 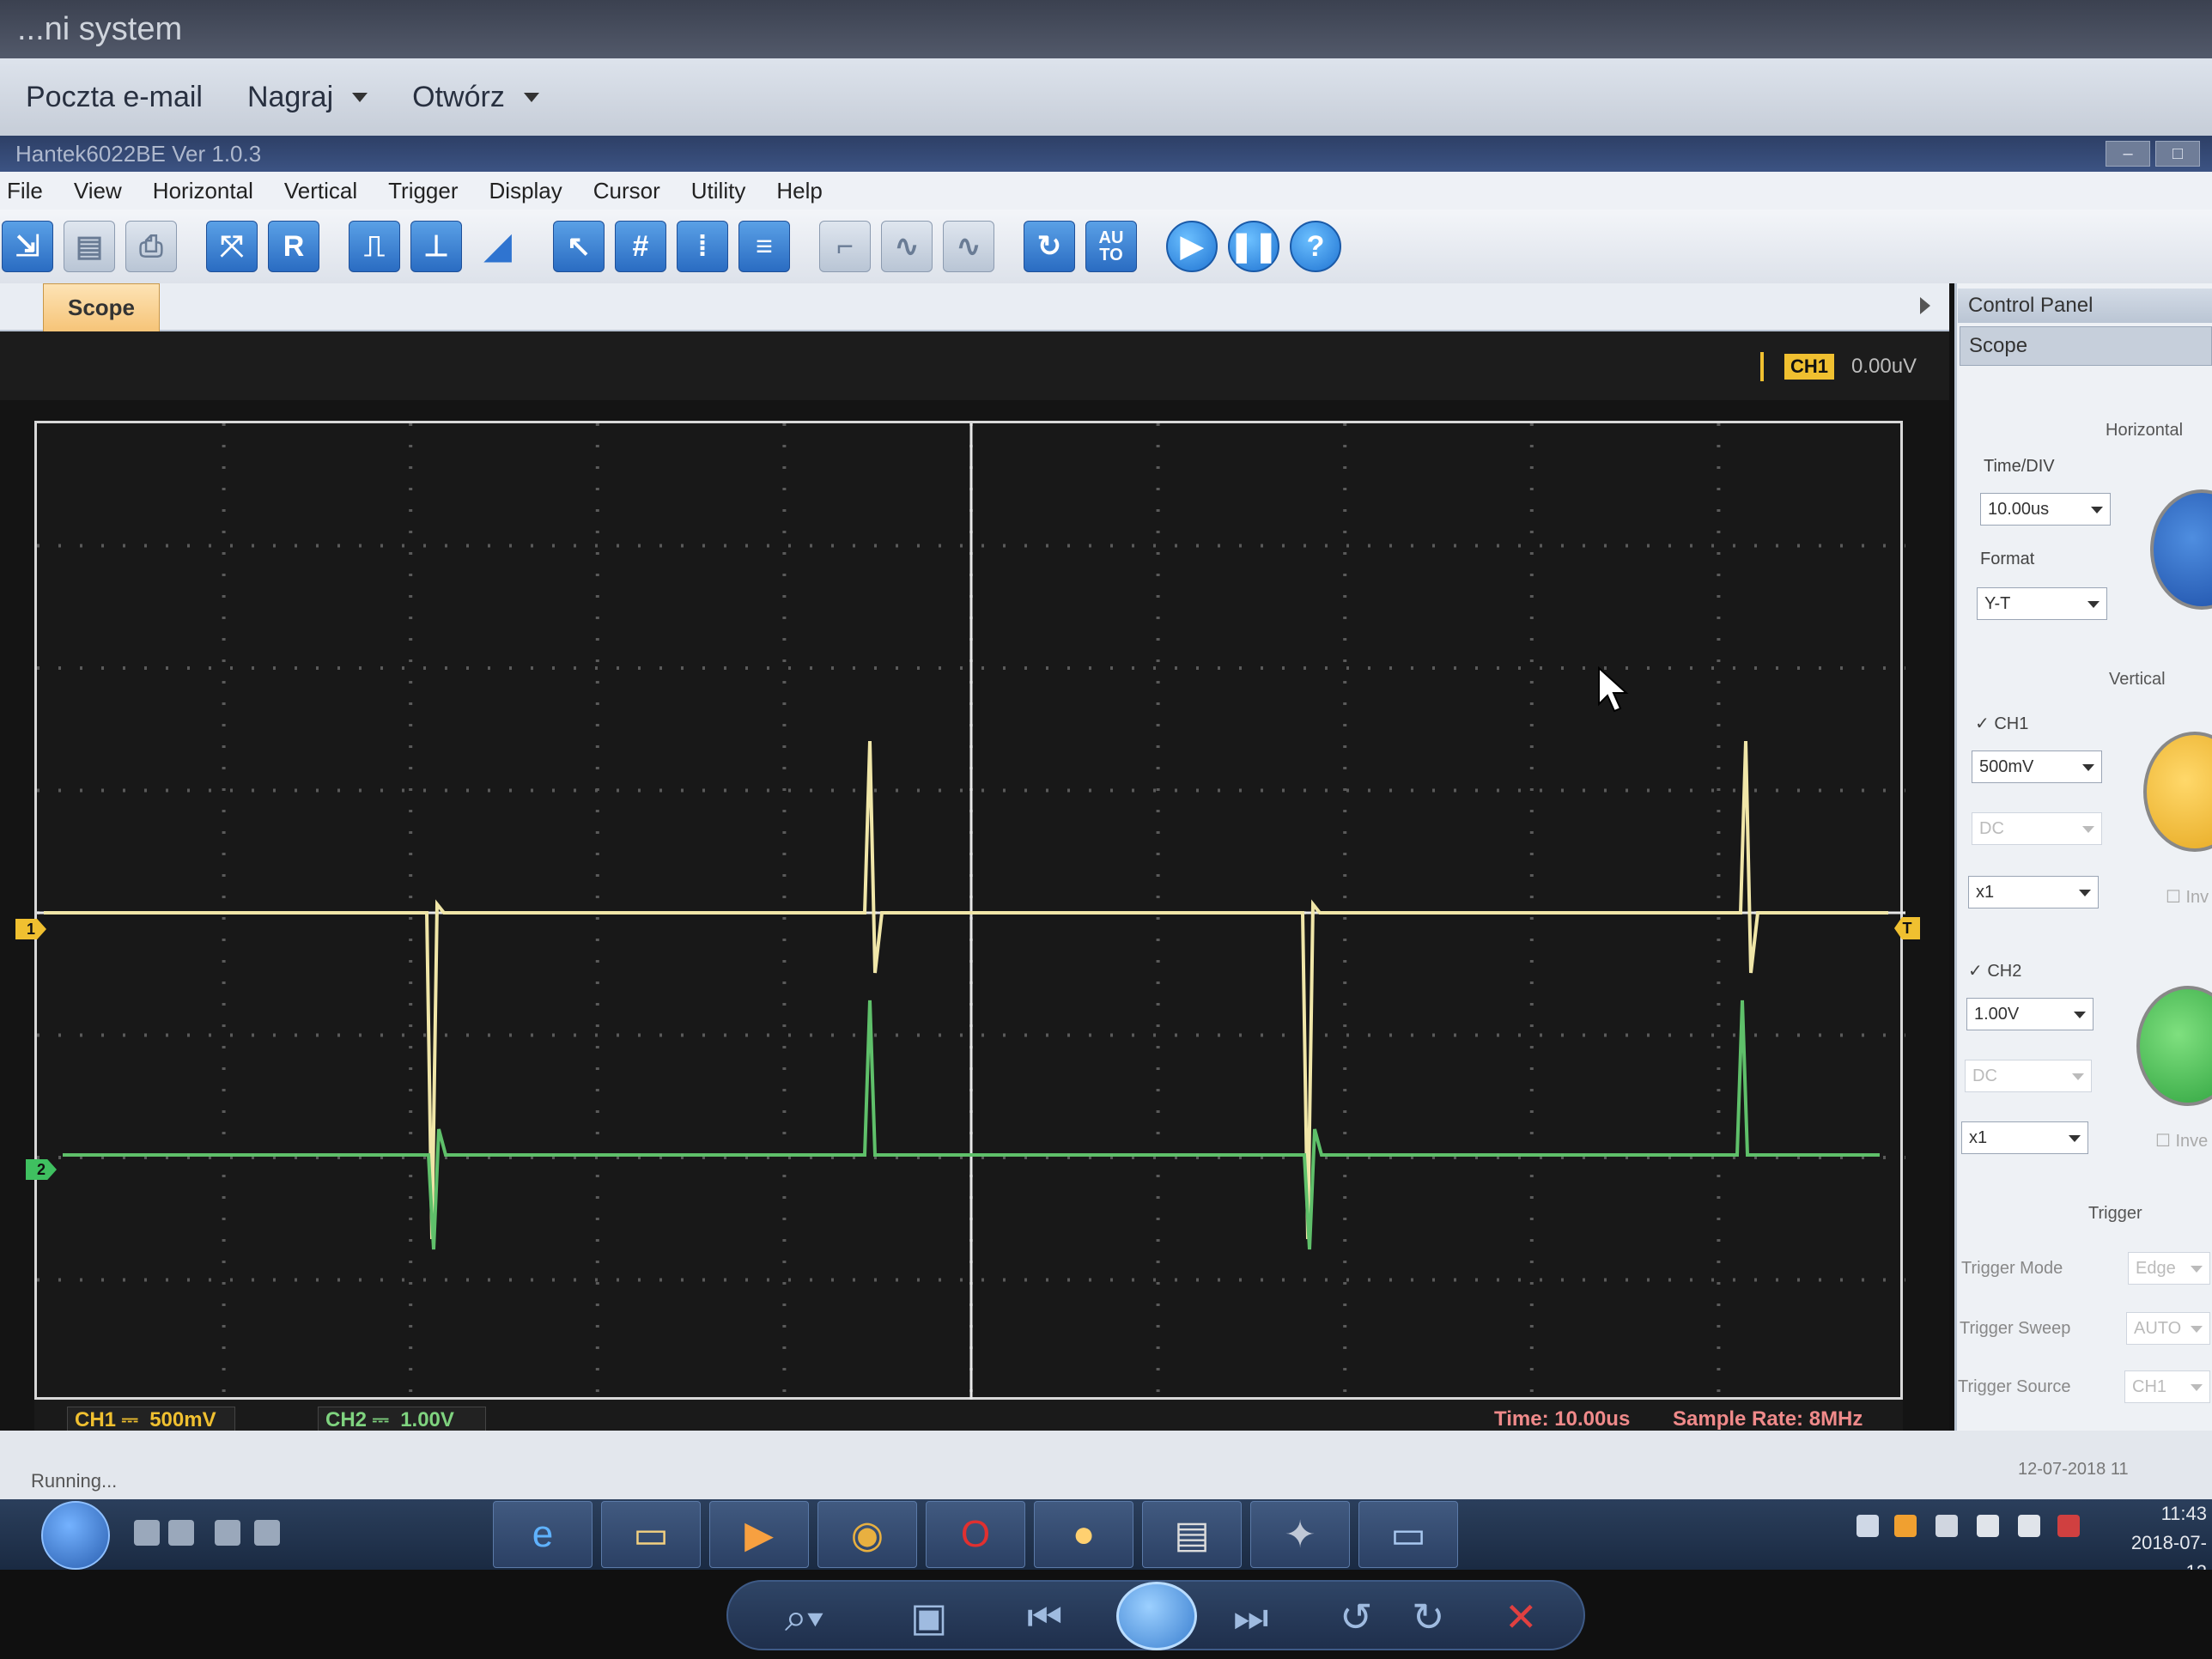 What do you see at coordinates (1867, 1526) in the screenshot?
I see `tray-expand-icon` at bounding box center [1867, 1526].